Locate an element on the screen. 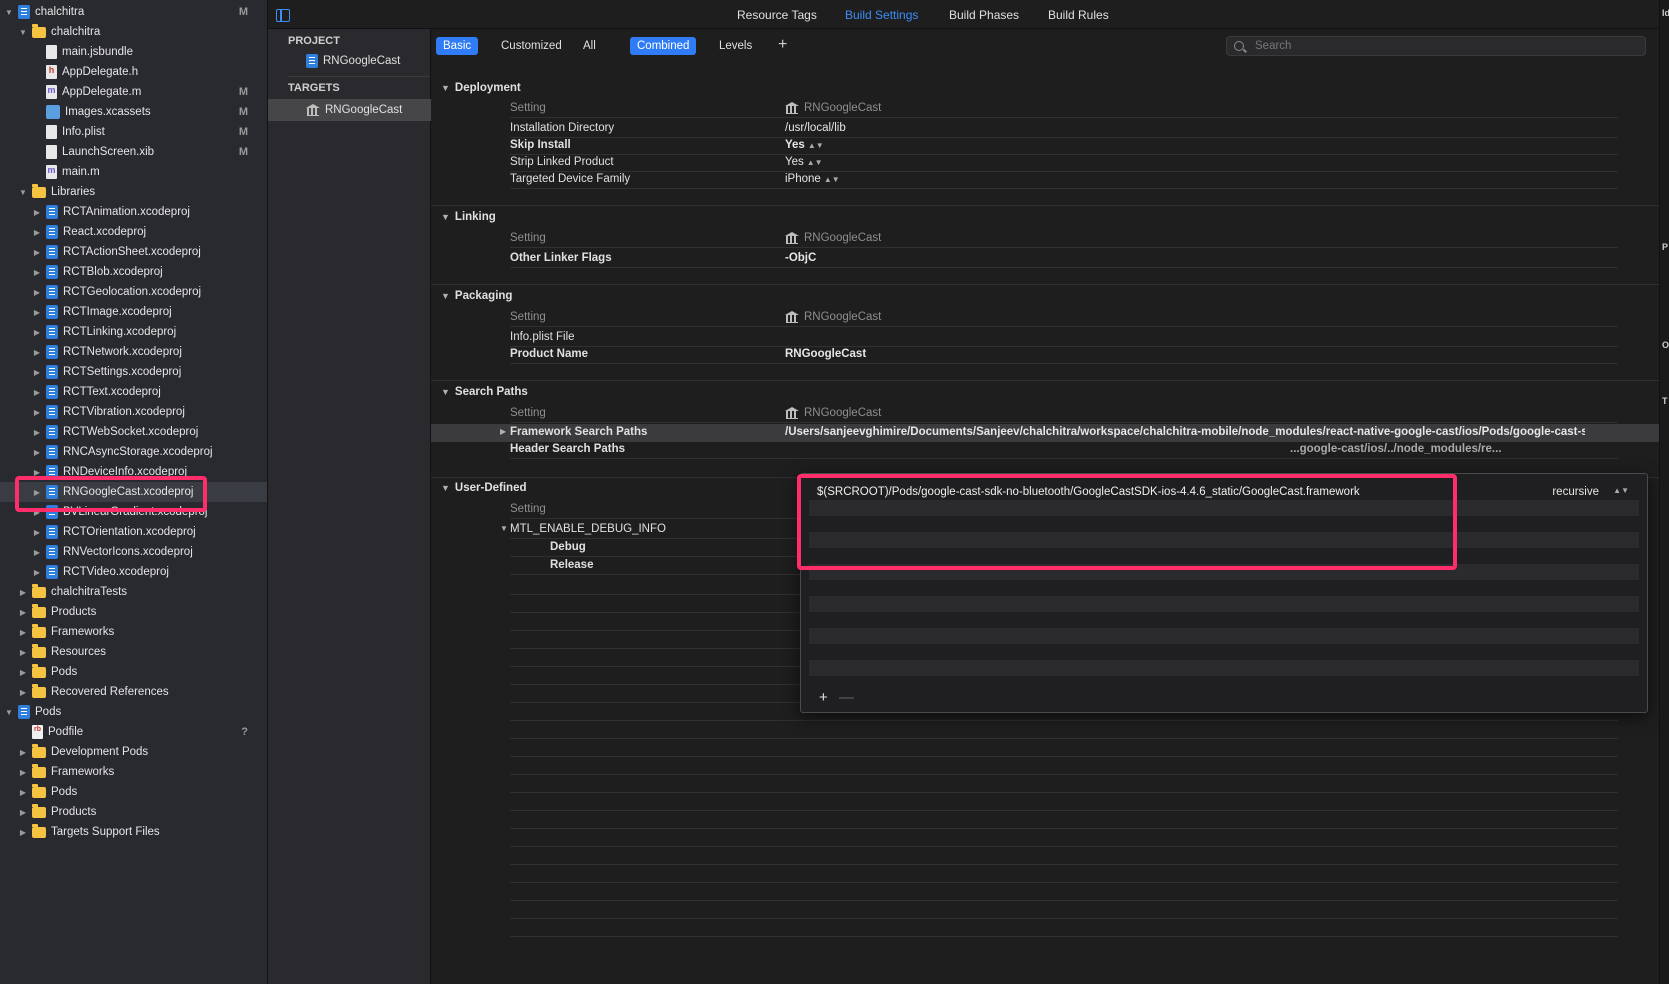 The image size is (1669, 984). navigator-item: ▶ chalchitraTests is located at coordinates (133, 592).